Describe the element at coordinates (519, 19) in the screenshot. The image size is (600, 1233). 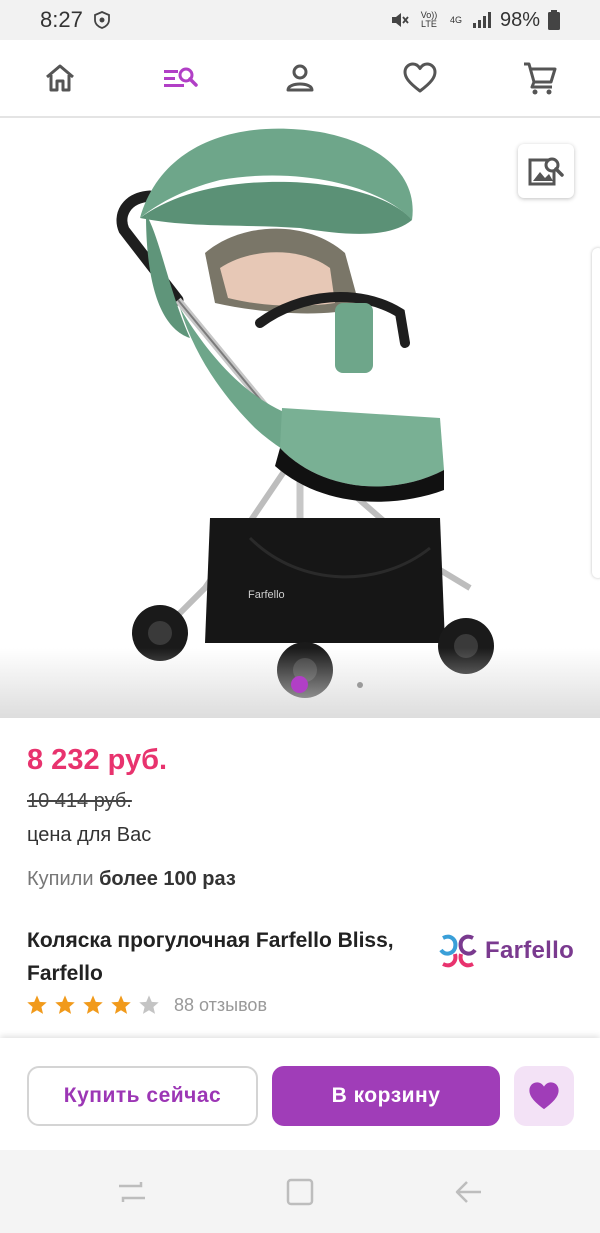
I see `battery-level: 98%` at that location.